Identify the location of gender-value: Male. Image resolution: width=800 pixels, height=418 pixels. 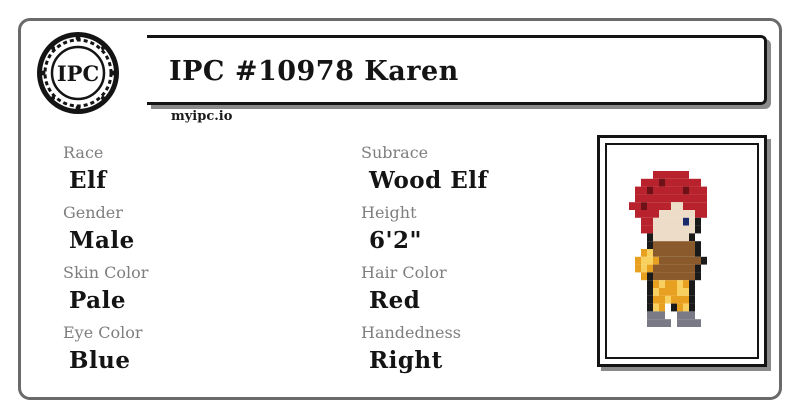
(102, 240).